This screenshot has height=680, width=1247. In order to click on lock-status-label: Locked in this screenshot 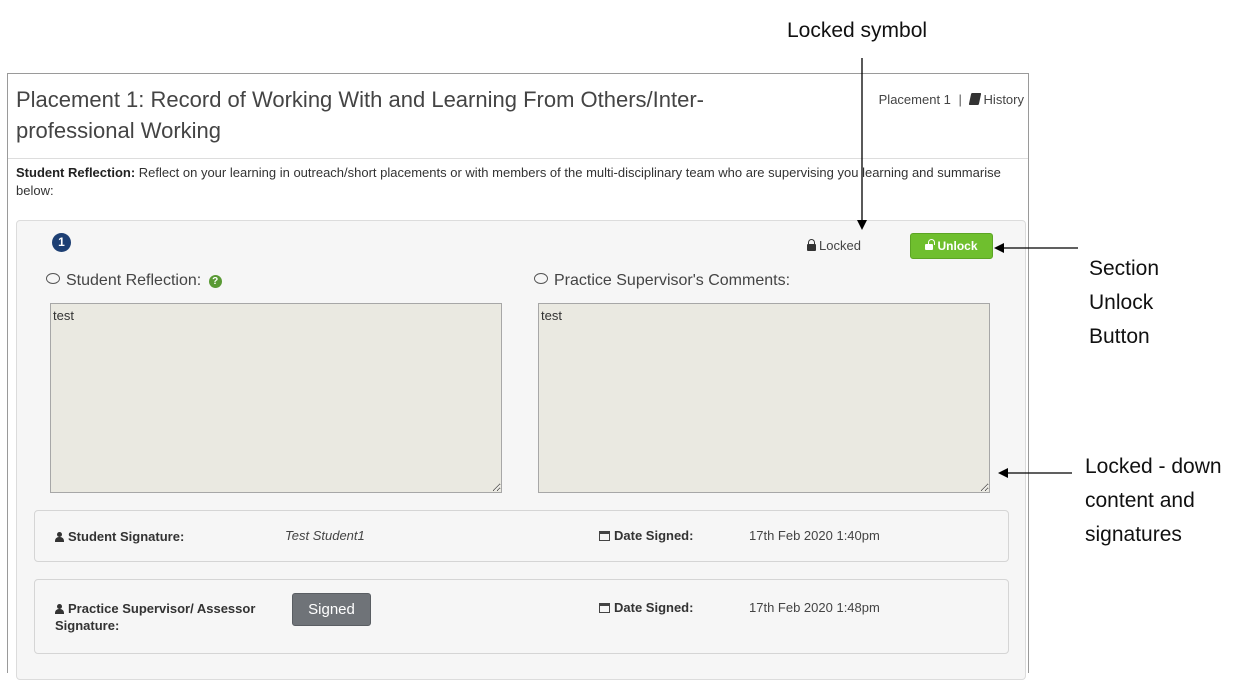, I will do `click(840, 245)`.